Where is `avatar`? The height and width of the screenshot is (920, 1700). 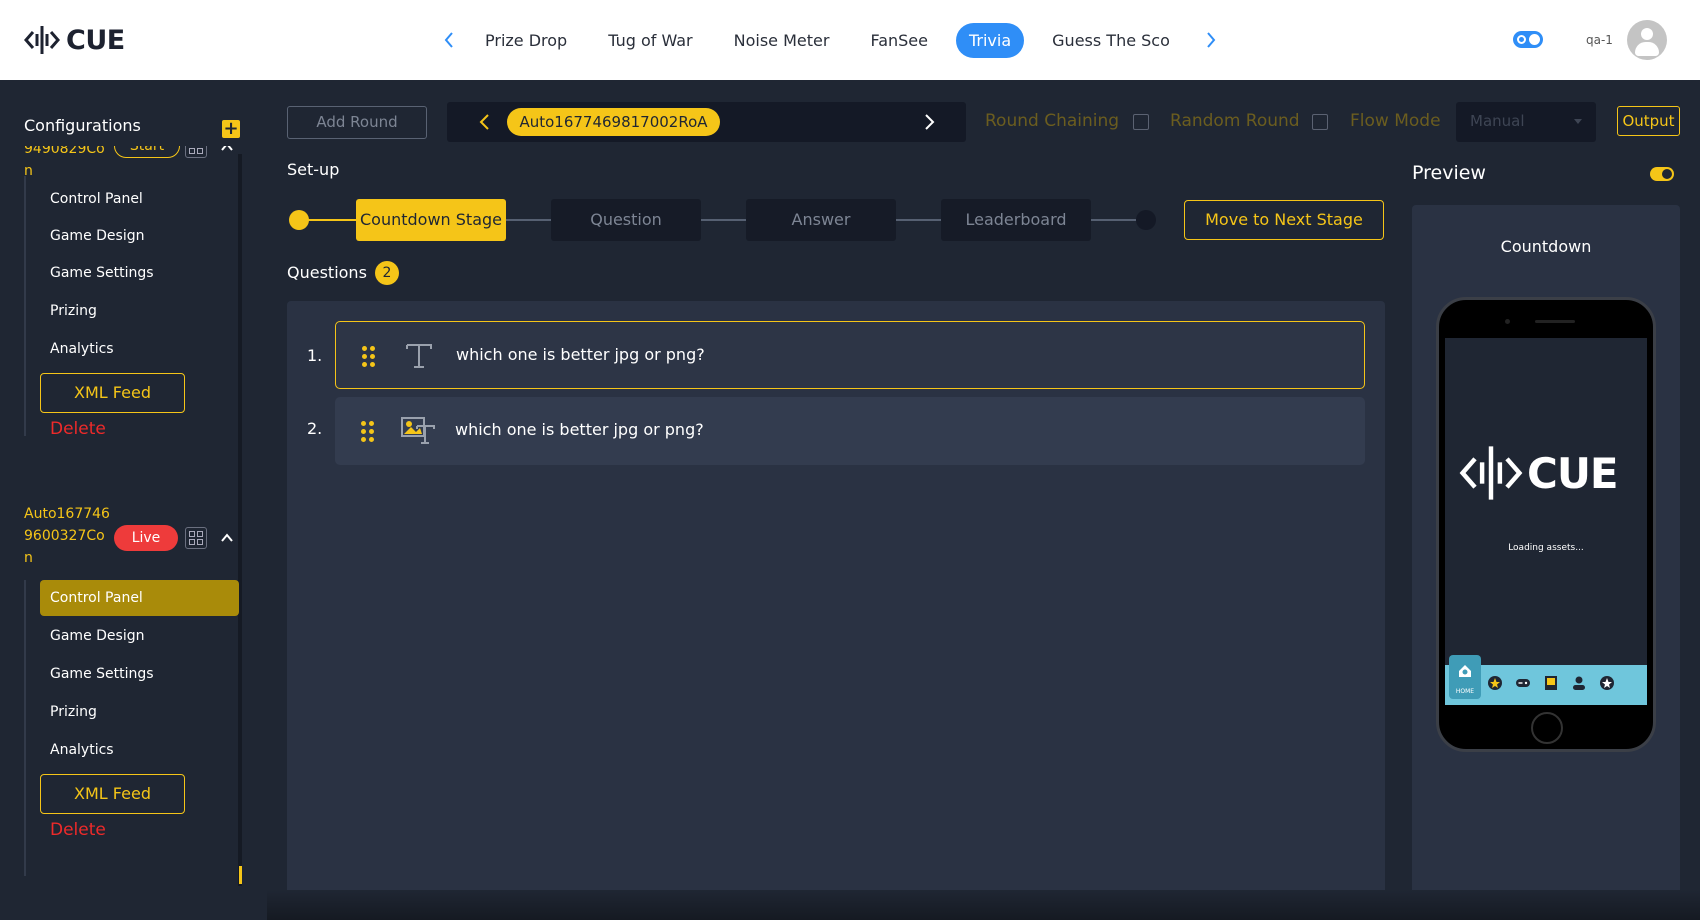 avatar is located at coordinates (1647, 40).